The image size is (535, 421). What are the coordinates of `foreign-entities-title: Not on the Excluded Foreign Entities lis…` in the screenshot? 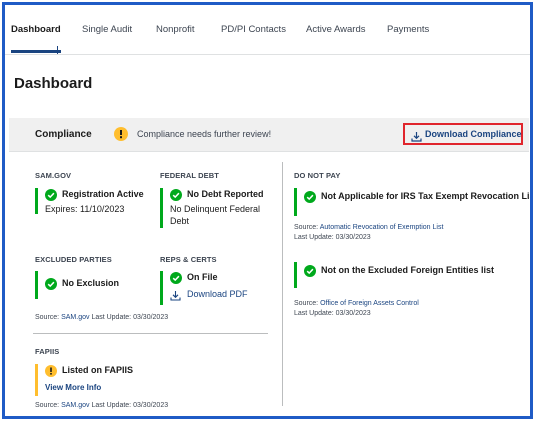 It's located at (408, 270).